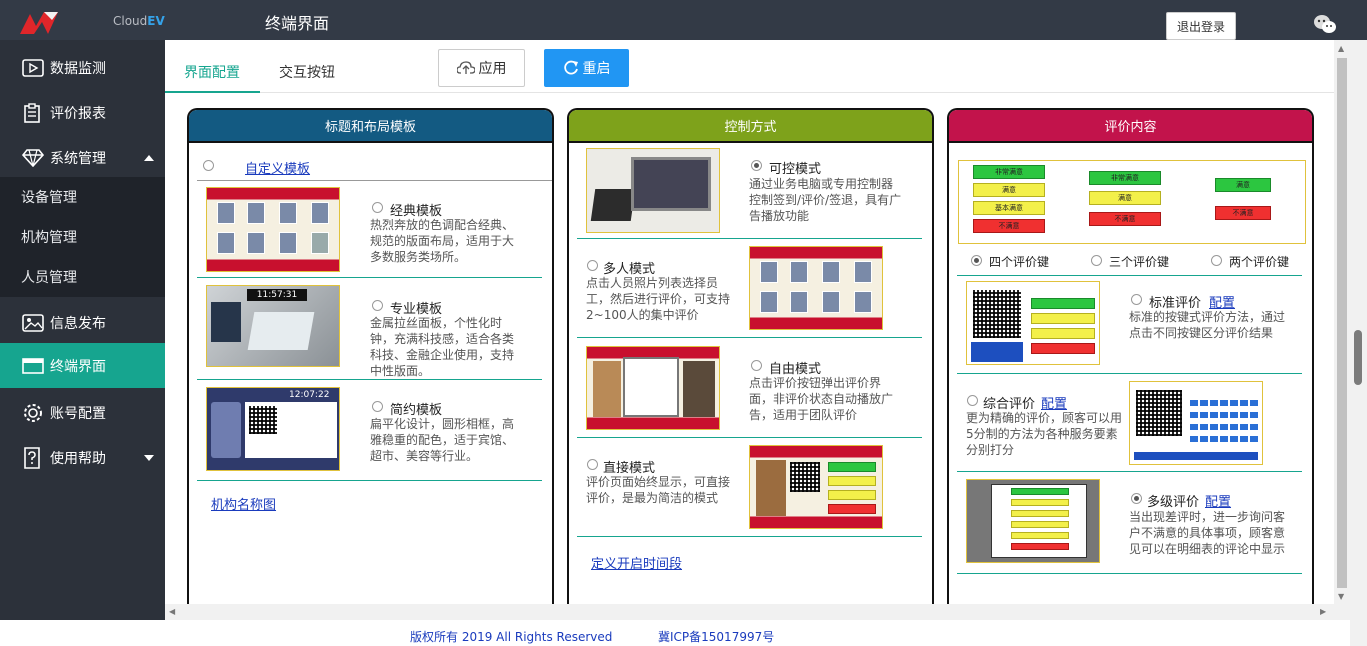  What do you see at coordinates (465, 67) in the screenshot?
I see `cloud-upload-icon` at bounding box center [465, 67].